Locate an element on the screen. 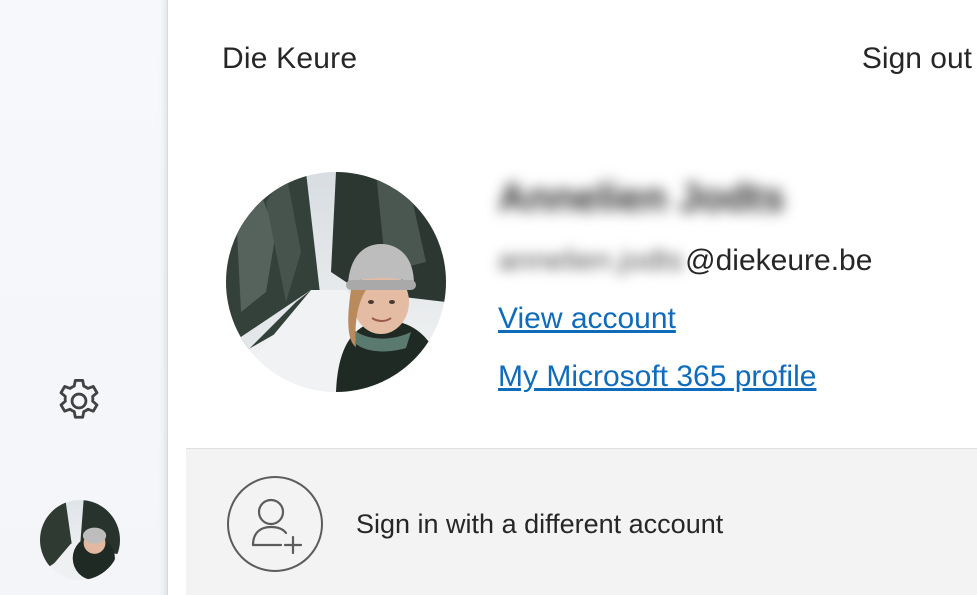 This screenshot has height=595, width=977. microsoft-365-profile-link: My Microsoft 365 profile is located at coordinates (657, 377).